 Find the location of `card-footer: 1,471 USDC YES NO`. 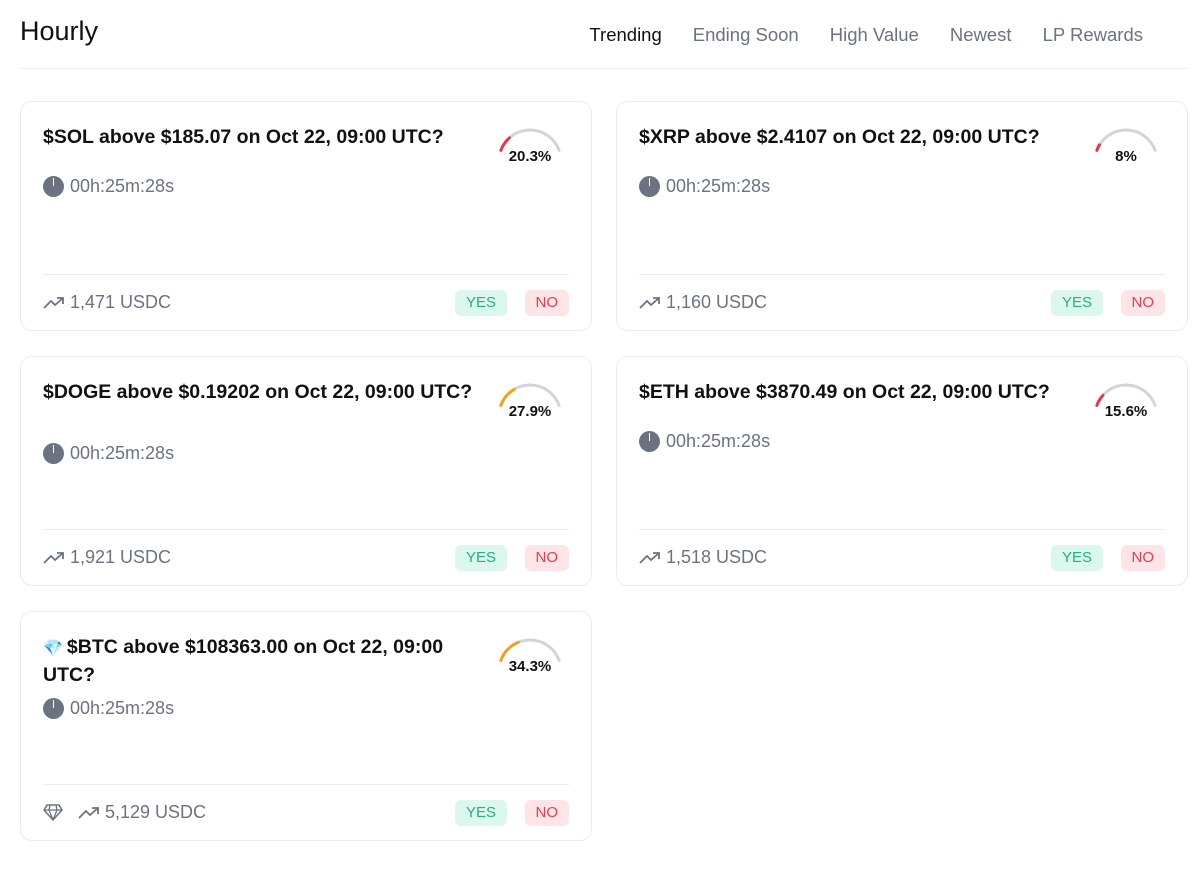

card-footer: 1,471 USDC YES NO is located at coordinates (306, 304).